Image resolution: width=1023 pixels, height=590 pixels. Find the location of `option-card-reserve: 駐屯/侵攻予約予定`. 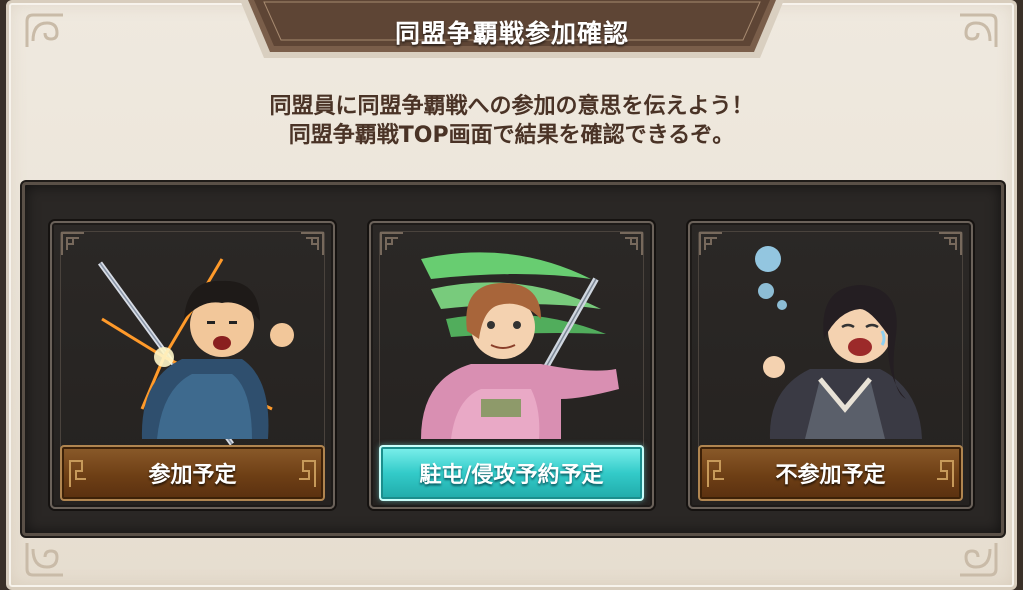

option-card-reserve: 駐屯/侵攻予約予定 is located at coordinates (511, 365).